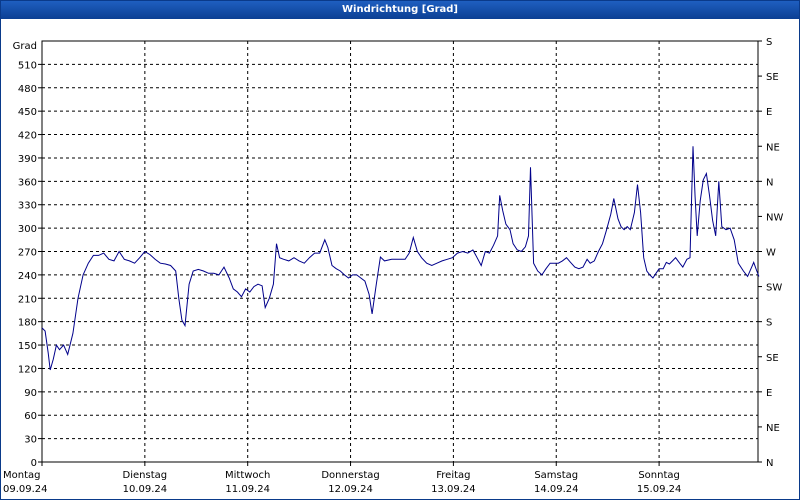 The width and height of the screenshot is (800, 500). Describe the element at coordinates (25, 489) in the screenshot. I see `x-tick-date-label: 09.09.24` at that location.